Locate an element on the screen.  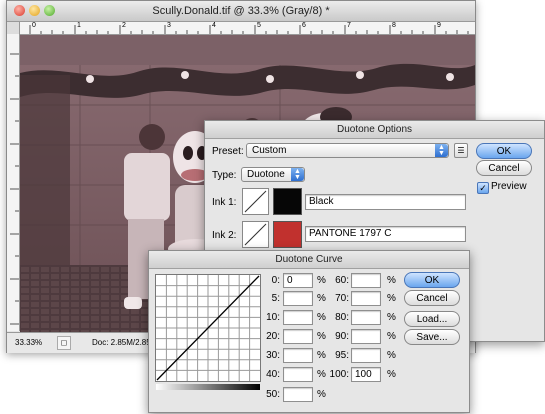
zoom-level: 33.33% is located at coordinates (28, 342).